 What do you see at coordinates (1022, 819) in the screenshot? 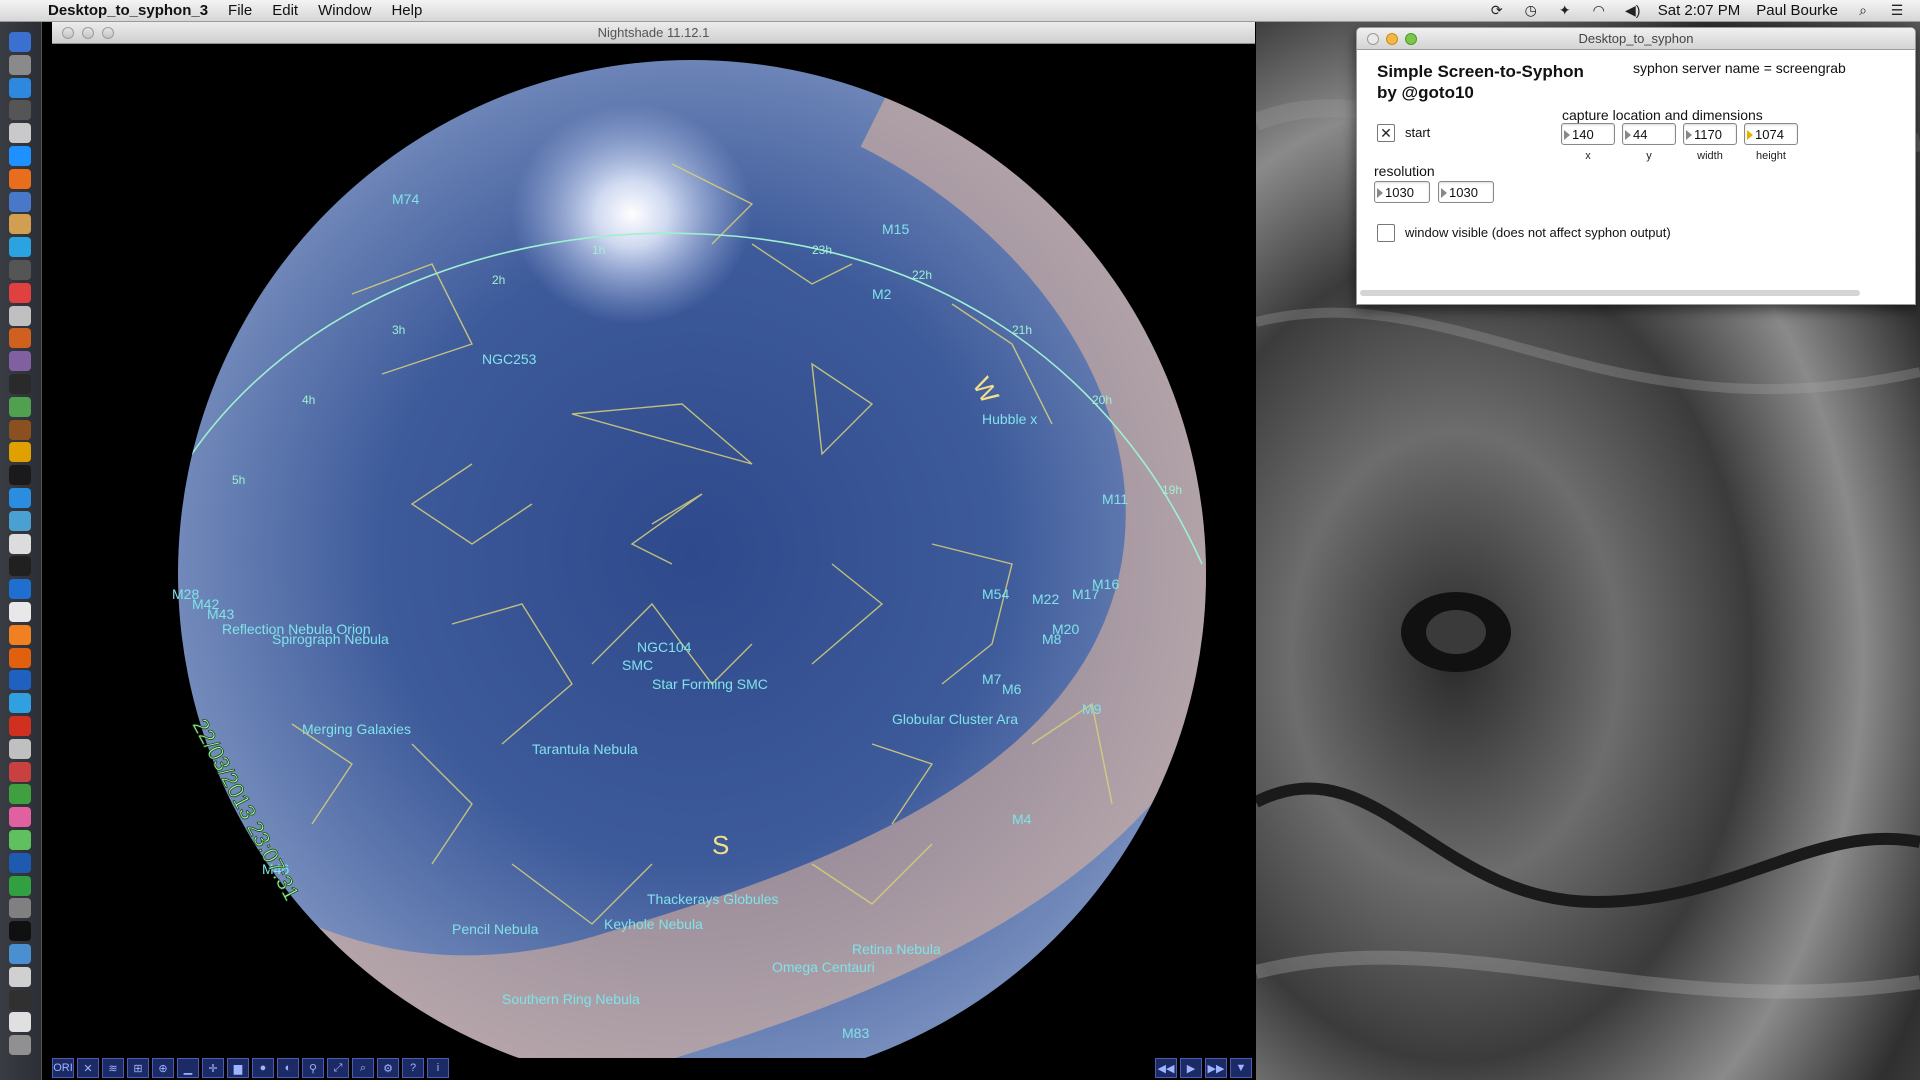
I see `label-m4: M4` at bounding box center [1022, 819].